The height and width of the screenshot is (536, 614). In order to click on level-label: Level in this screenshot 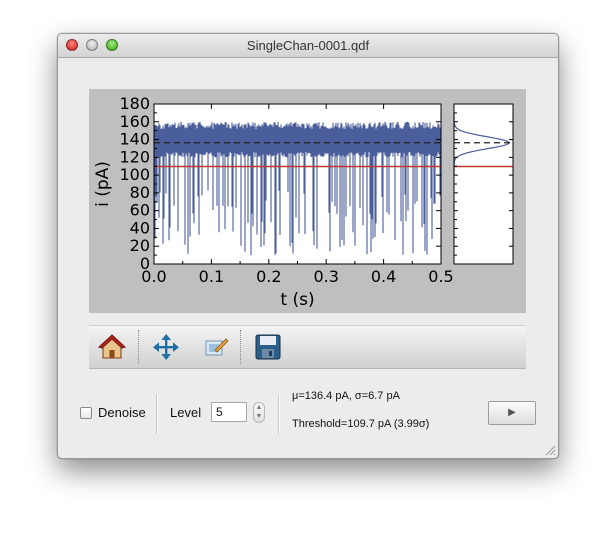, I will do `click(186, 412)`.